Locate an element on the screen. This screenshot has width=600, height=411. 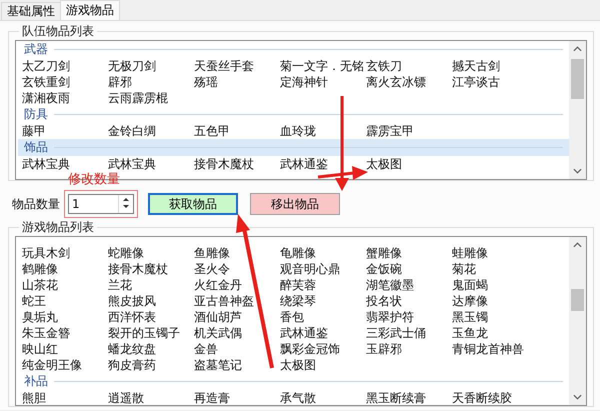
list-item: 撼天古剑 is located at coordinates (495, 66).